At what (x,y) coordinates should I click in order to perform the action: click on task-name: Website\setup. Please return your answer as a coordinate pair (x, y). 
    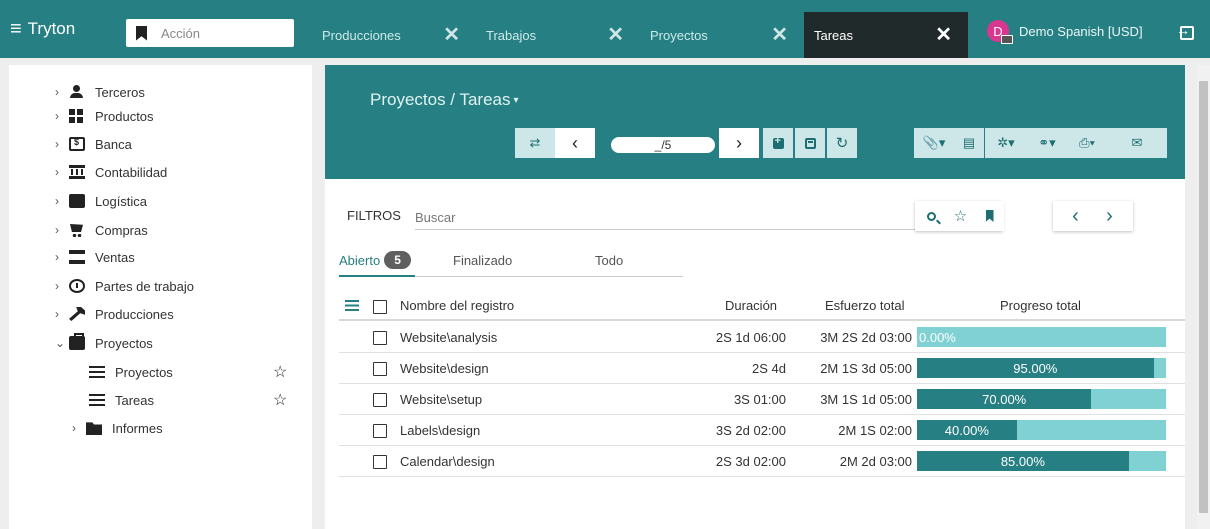
    Looking at the image, I should click on (441, 399).